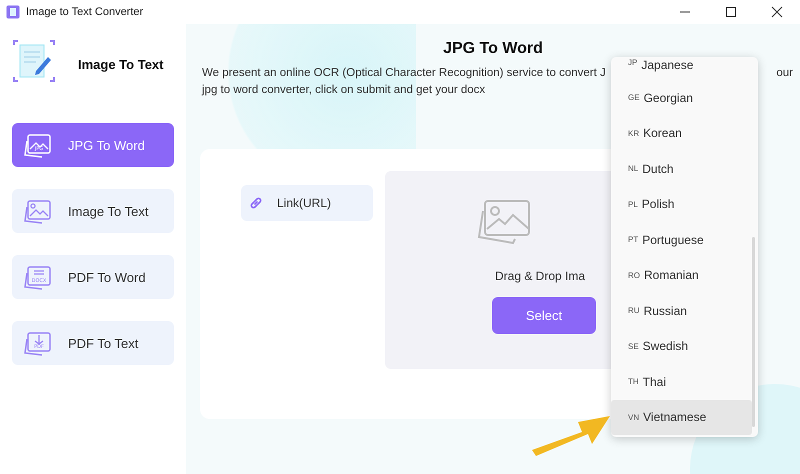 This screenshot has height=474, width=800. What do you see at coordinates (753, 332) in the screenshot?
I see `scrollbar` at bounding box center [753, 332].